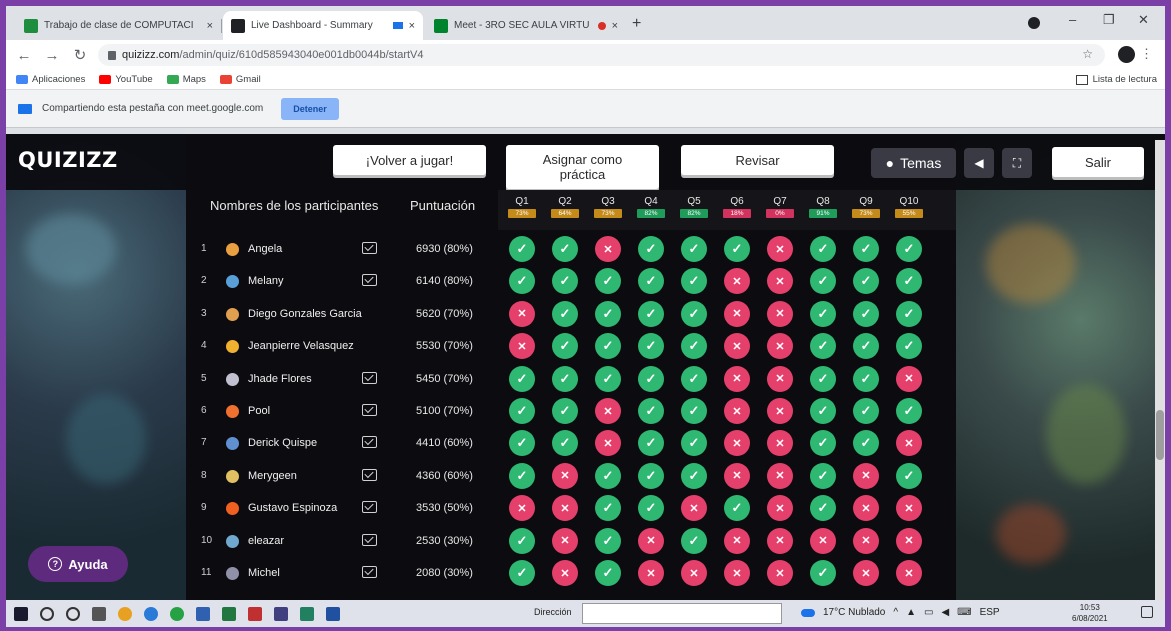  I want to click on sound-icon: ◀, so click(979, 163).